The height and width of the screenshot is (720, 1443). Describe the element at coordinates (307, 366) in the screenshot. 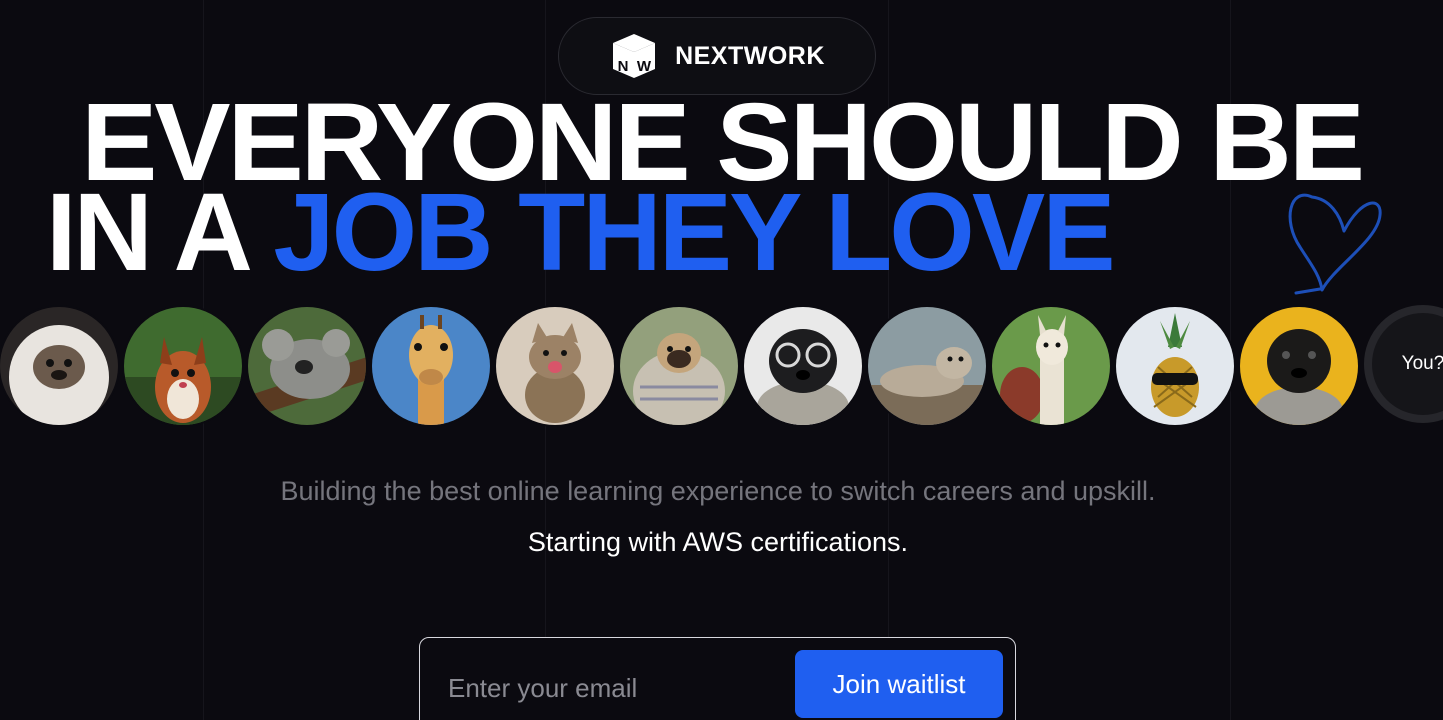

I see `avatar-koala` at that location.